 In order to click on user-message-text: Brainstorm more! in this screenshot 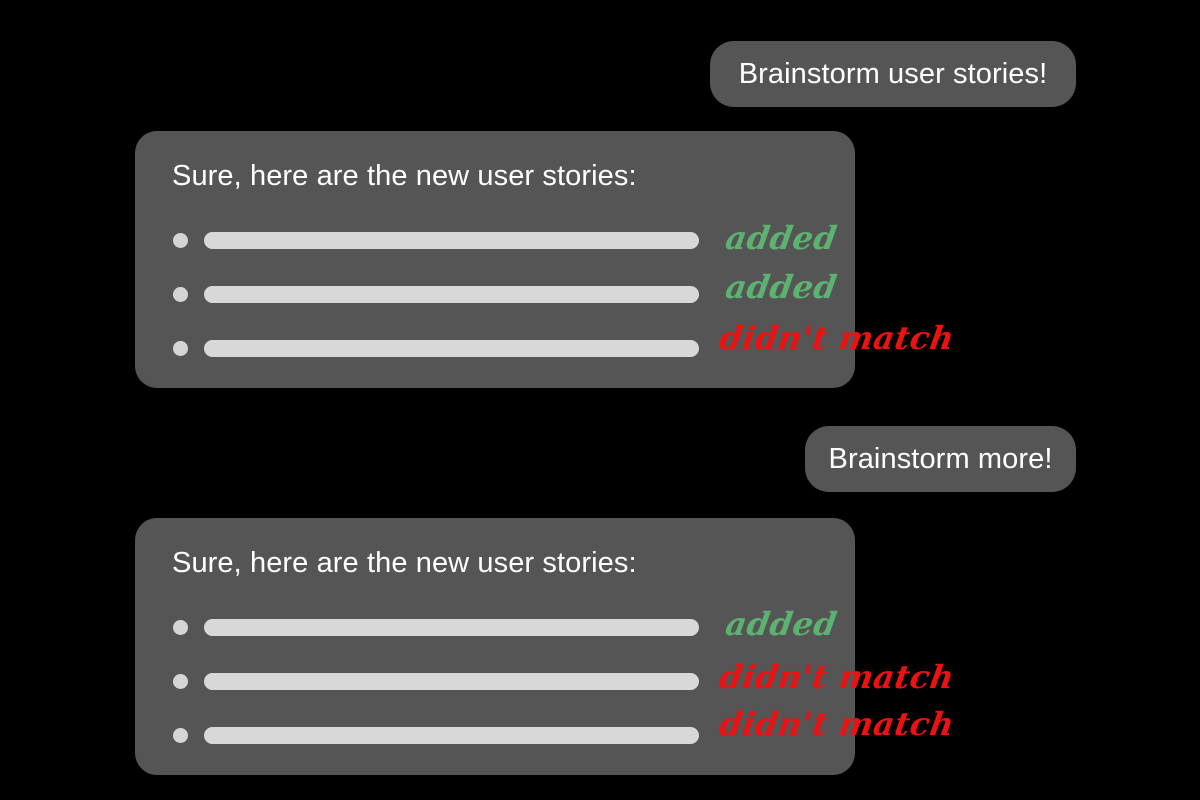, I will do `click(940, 458)`.